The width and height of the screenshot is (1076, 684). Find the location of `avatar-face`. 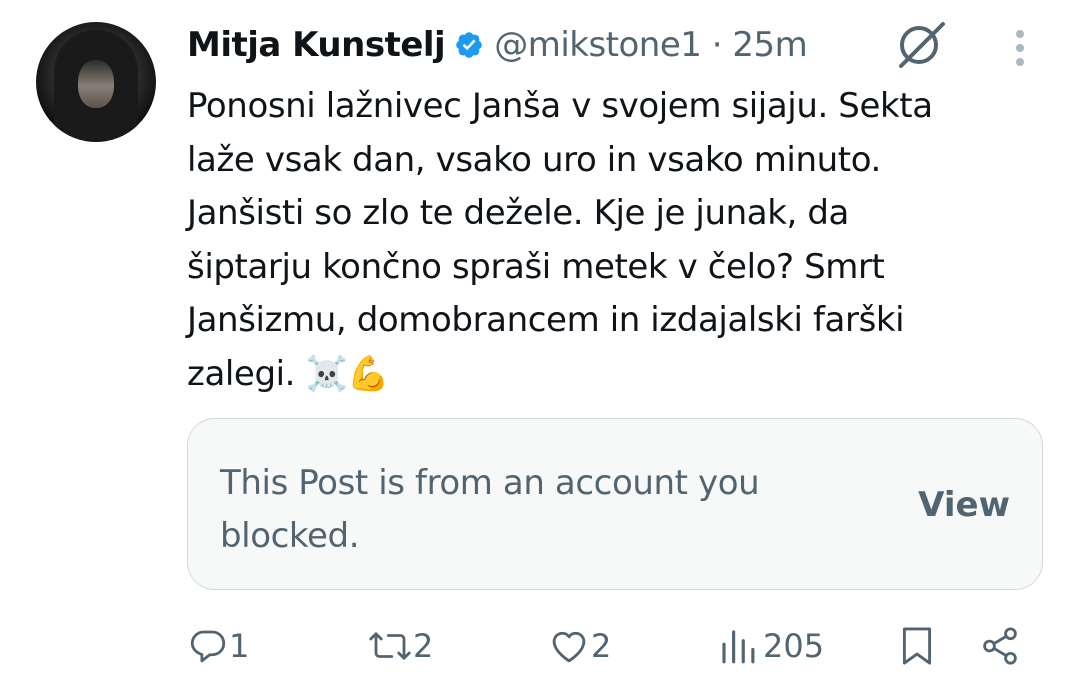

avatar-face is located at coordinates (96, 84).